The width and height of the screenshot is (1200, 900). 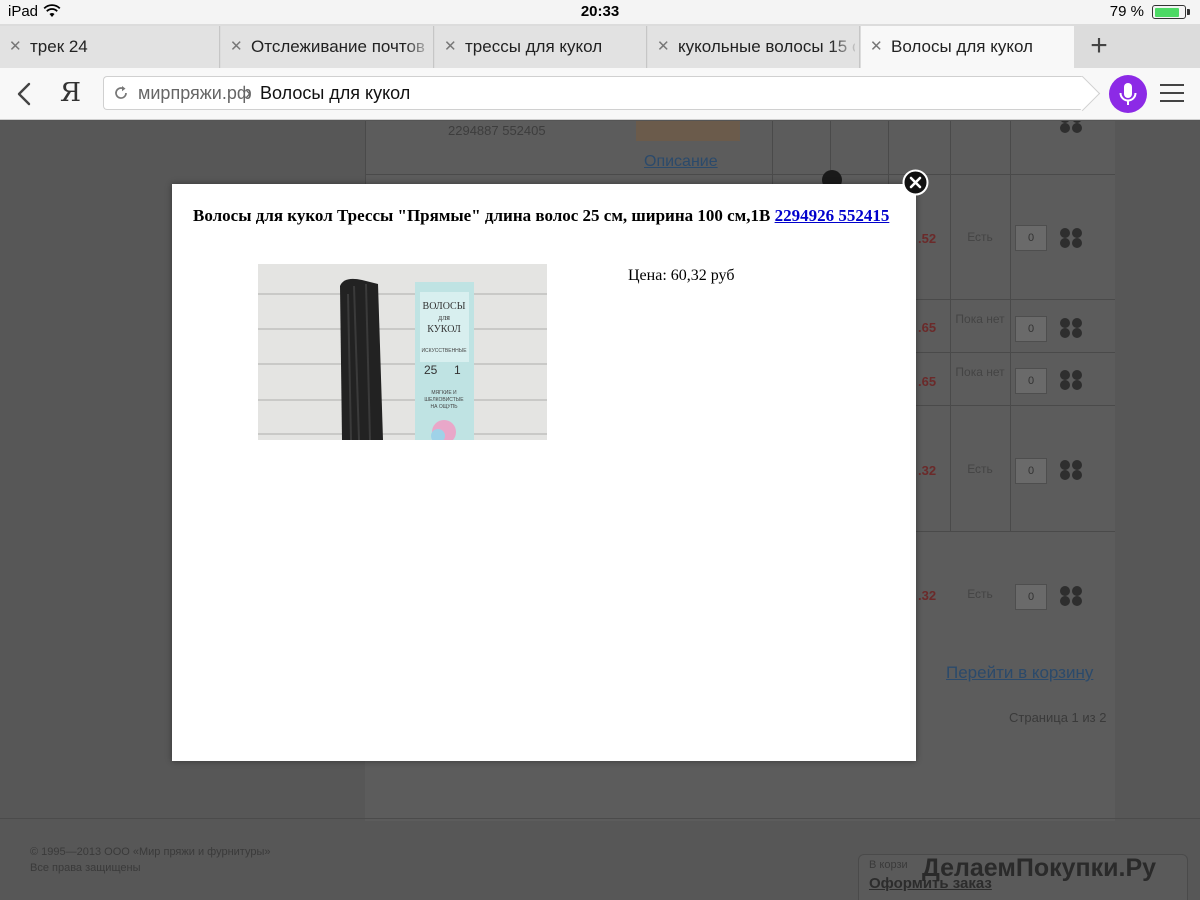 I want to click on pagination-text: Страница 1 из 2, so click(x=1058, y=717).